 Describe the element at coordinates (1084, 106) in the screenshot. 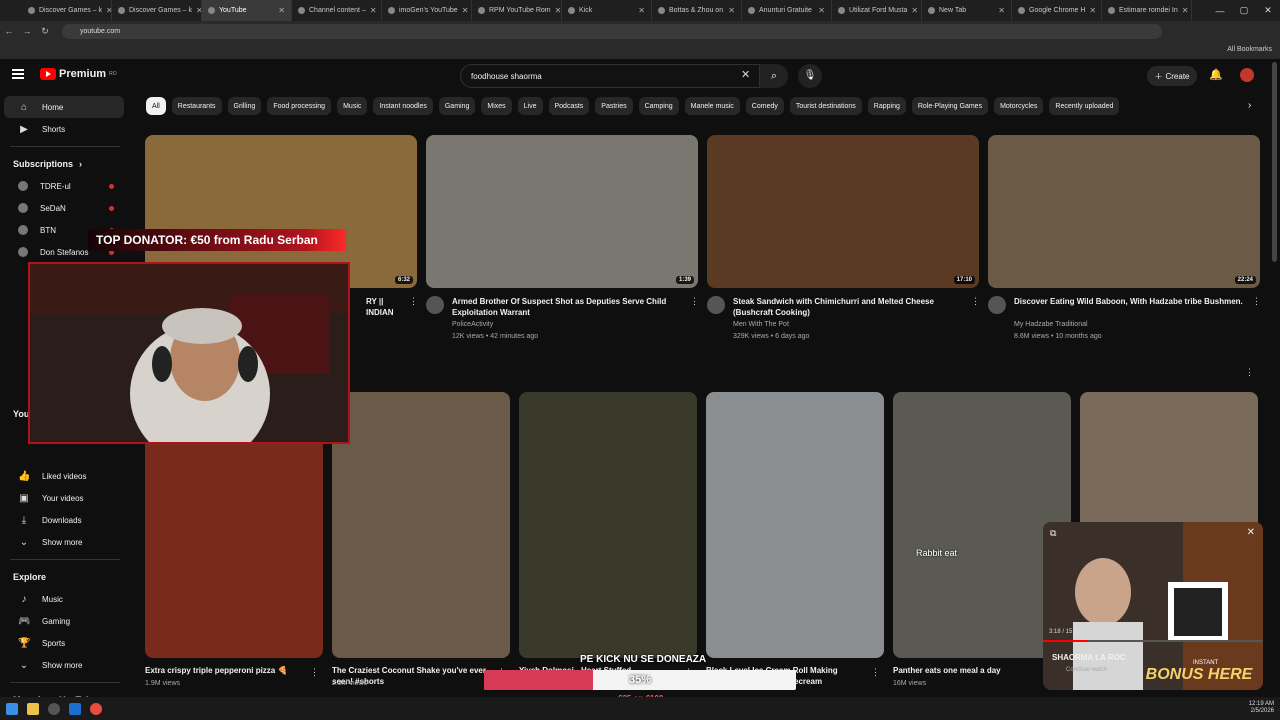

I see `filter-chip: Recently uploaded` at that location.